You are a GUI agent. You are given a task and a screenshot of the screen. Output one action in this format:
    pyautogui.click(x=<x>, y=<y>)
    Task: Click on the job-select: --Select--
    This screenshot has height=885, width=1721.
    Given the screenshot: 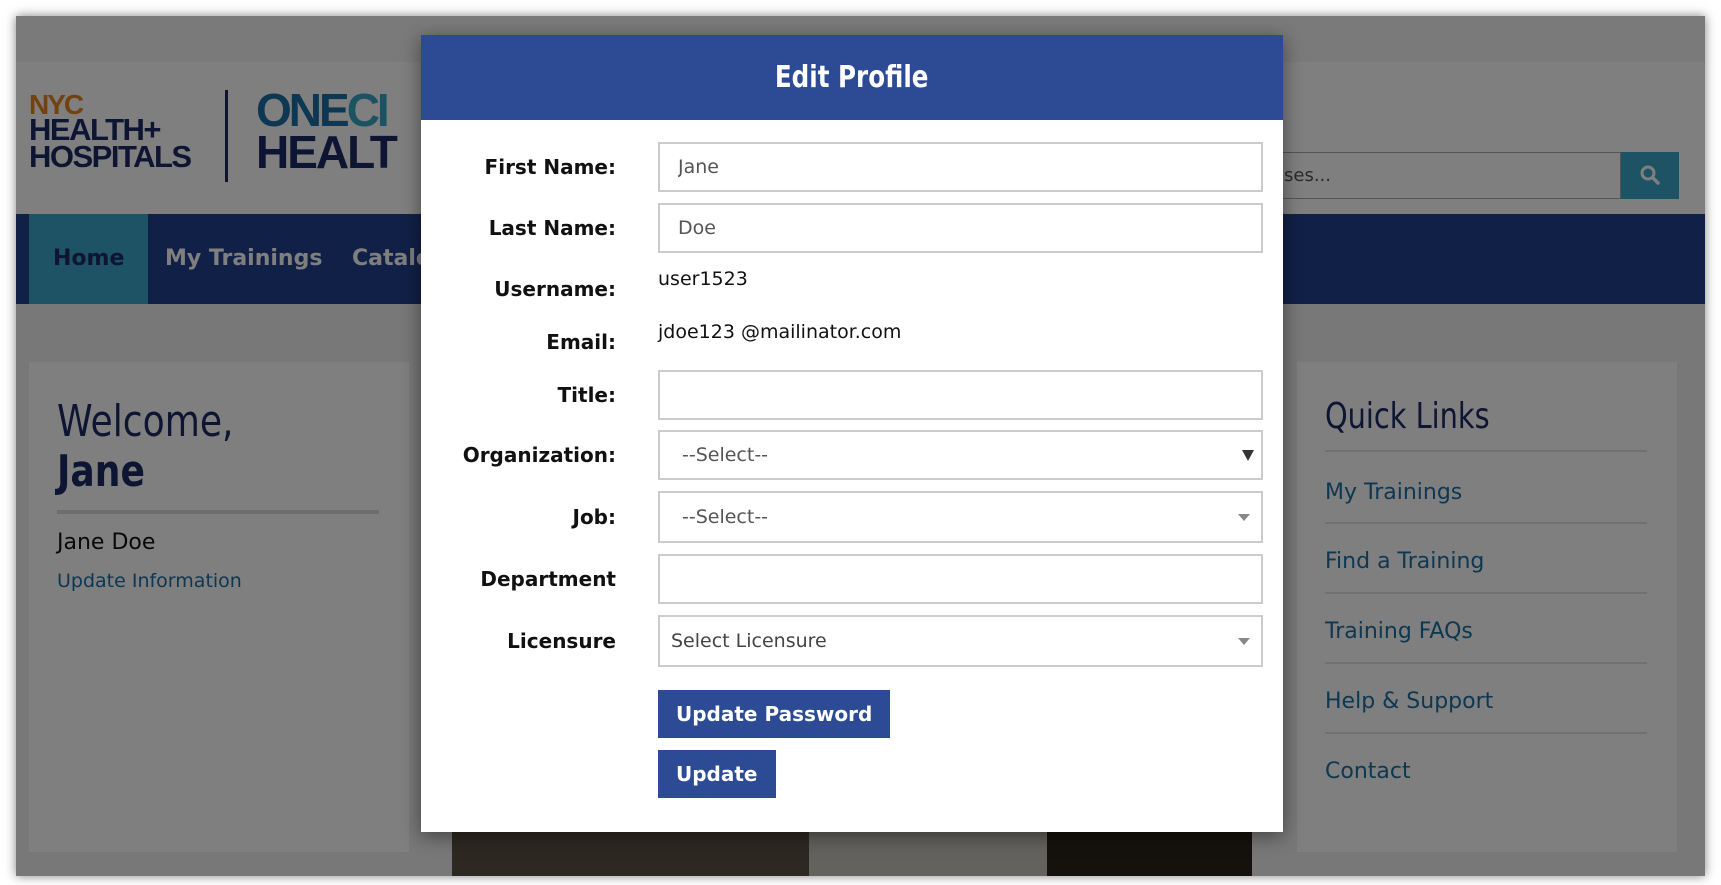 What is the action you would take?
    pyautogui.click(x=960, y=517)
    